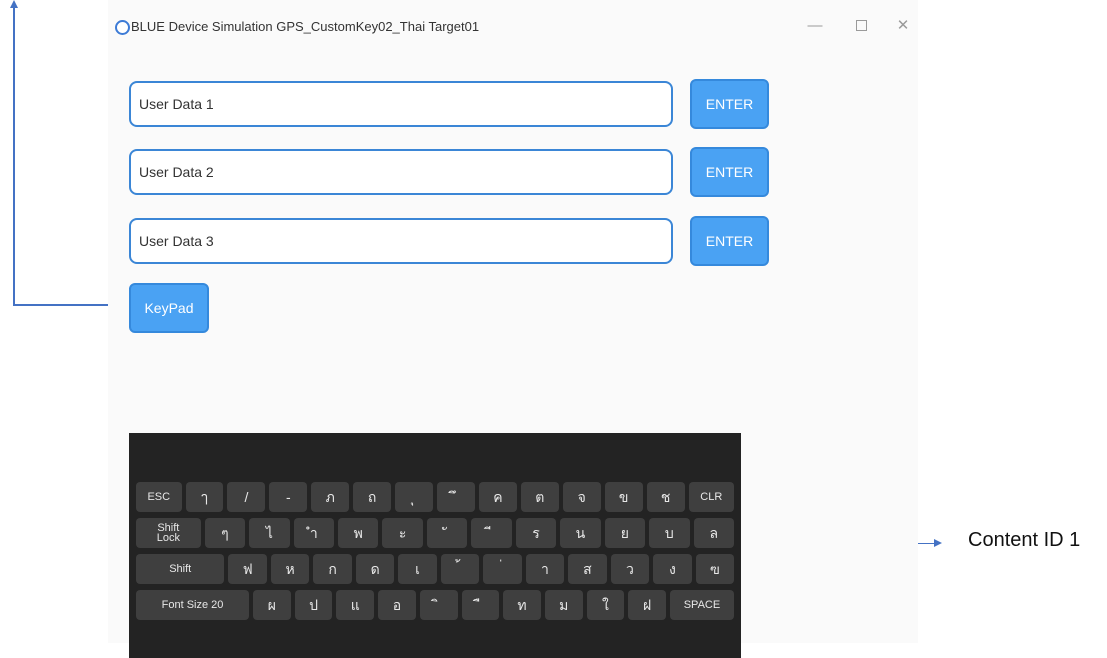  Describe the element at coordinates (375, 569) in the screenshot. I see `key-3-5: ด` at that location.